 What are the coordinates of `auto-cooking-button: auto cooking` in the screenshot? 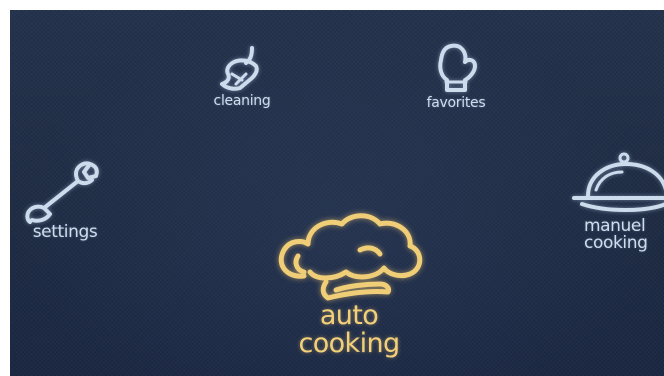 It's located at (349, 282).